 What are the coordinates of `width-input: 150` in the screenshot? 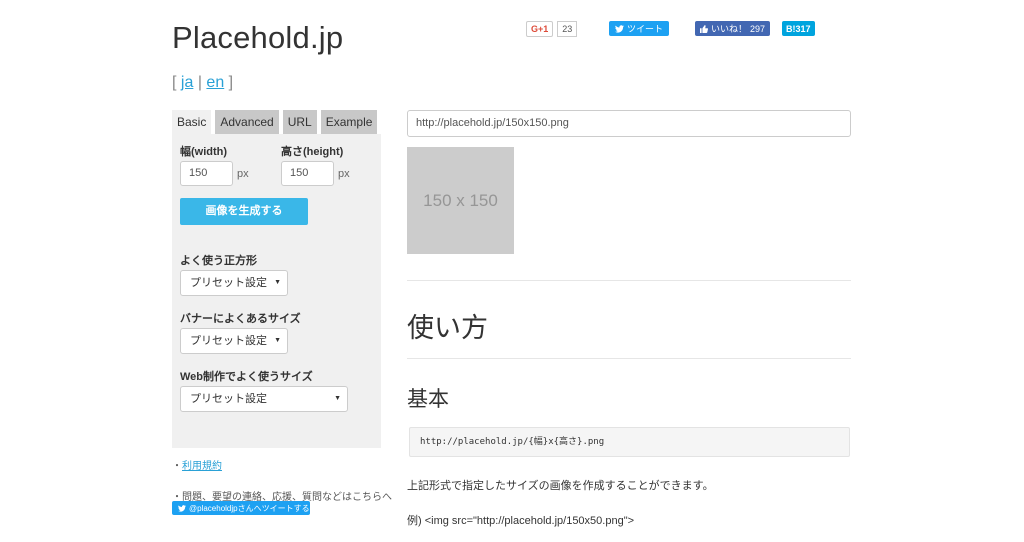 It's located at (206, 173).